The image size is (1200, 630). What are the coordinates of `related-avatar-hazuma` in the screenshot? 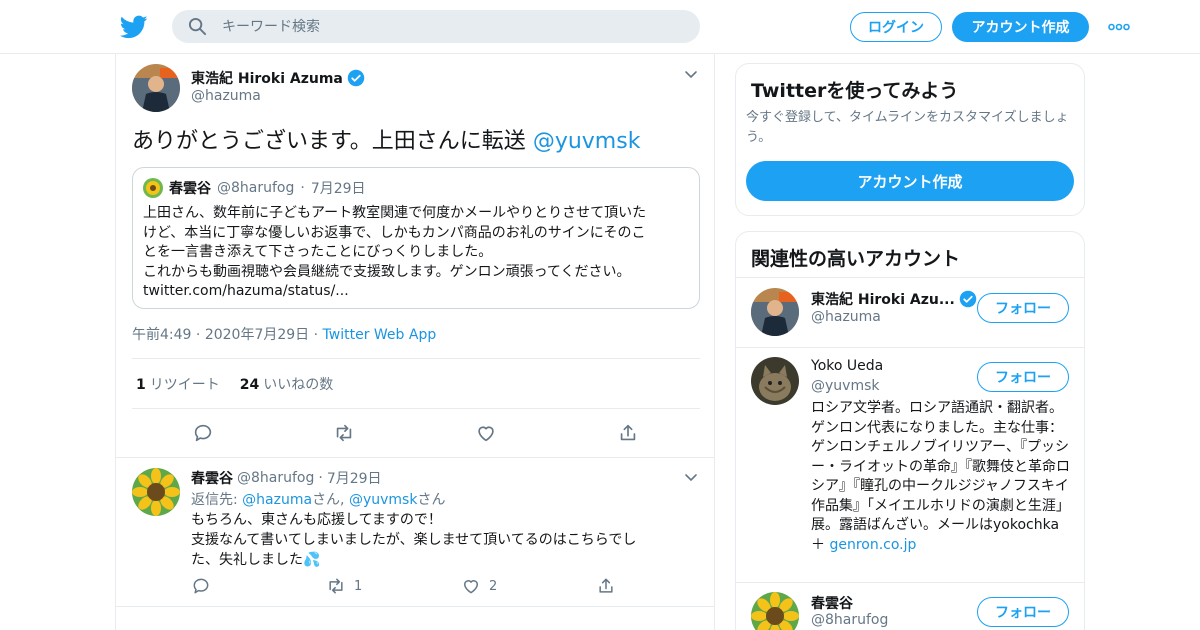 It's located at (775, 312).